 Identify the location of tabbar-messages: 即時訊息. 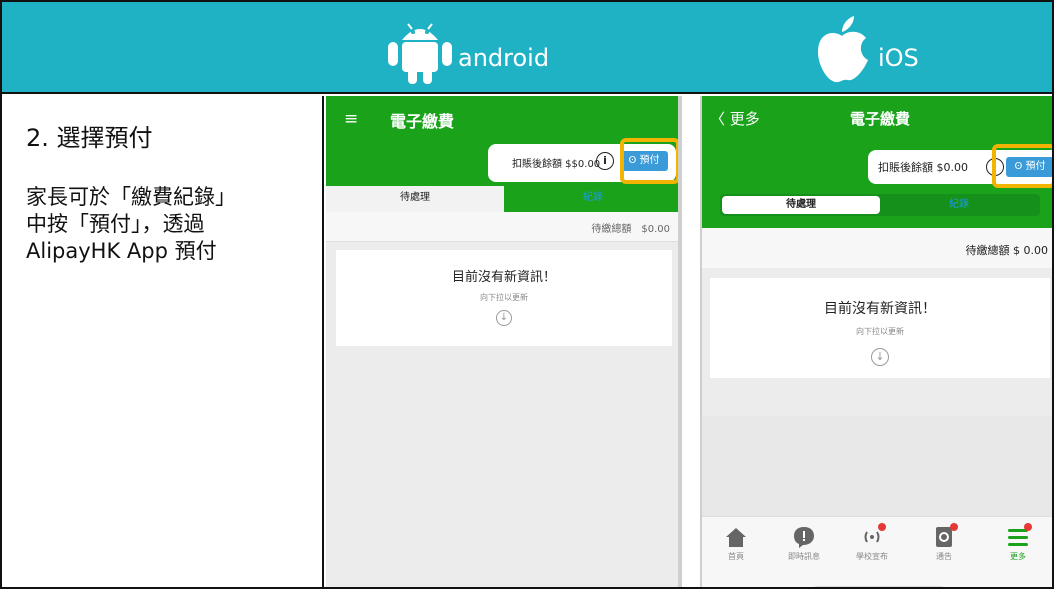
(804, 543).